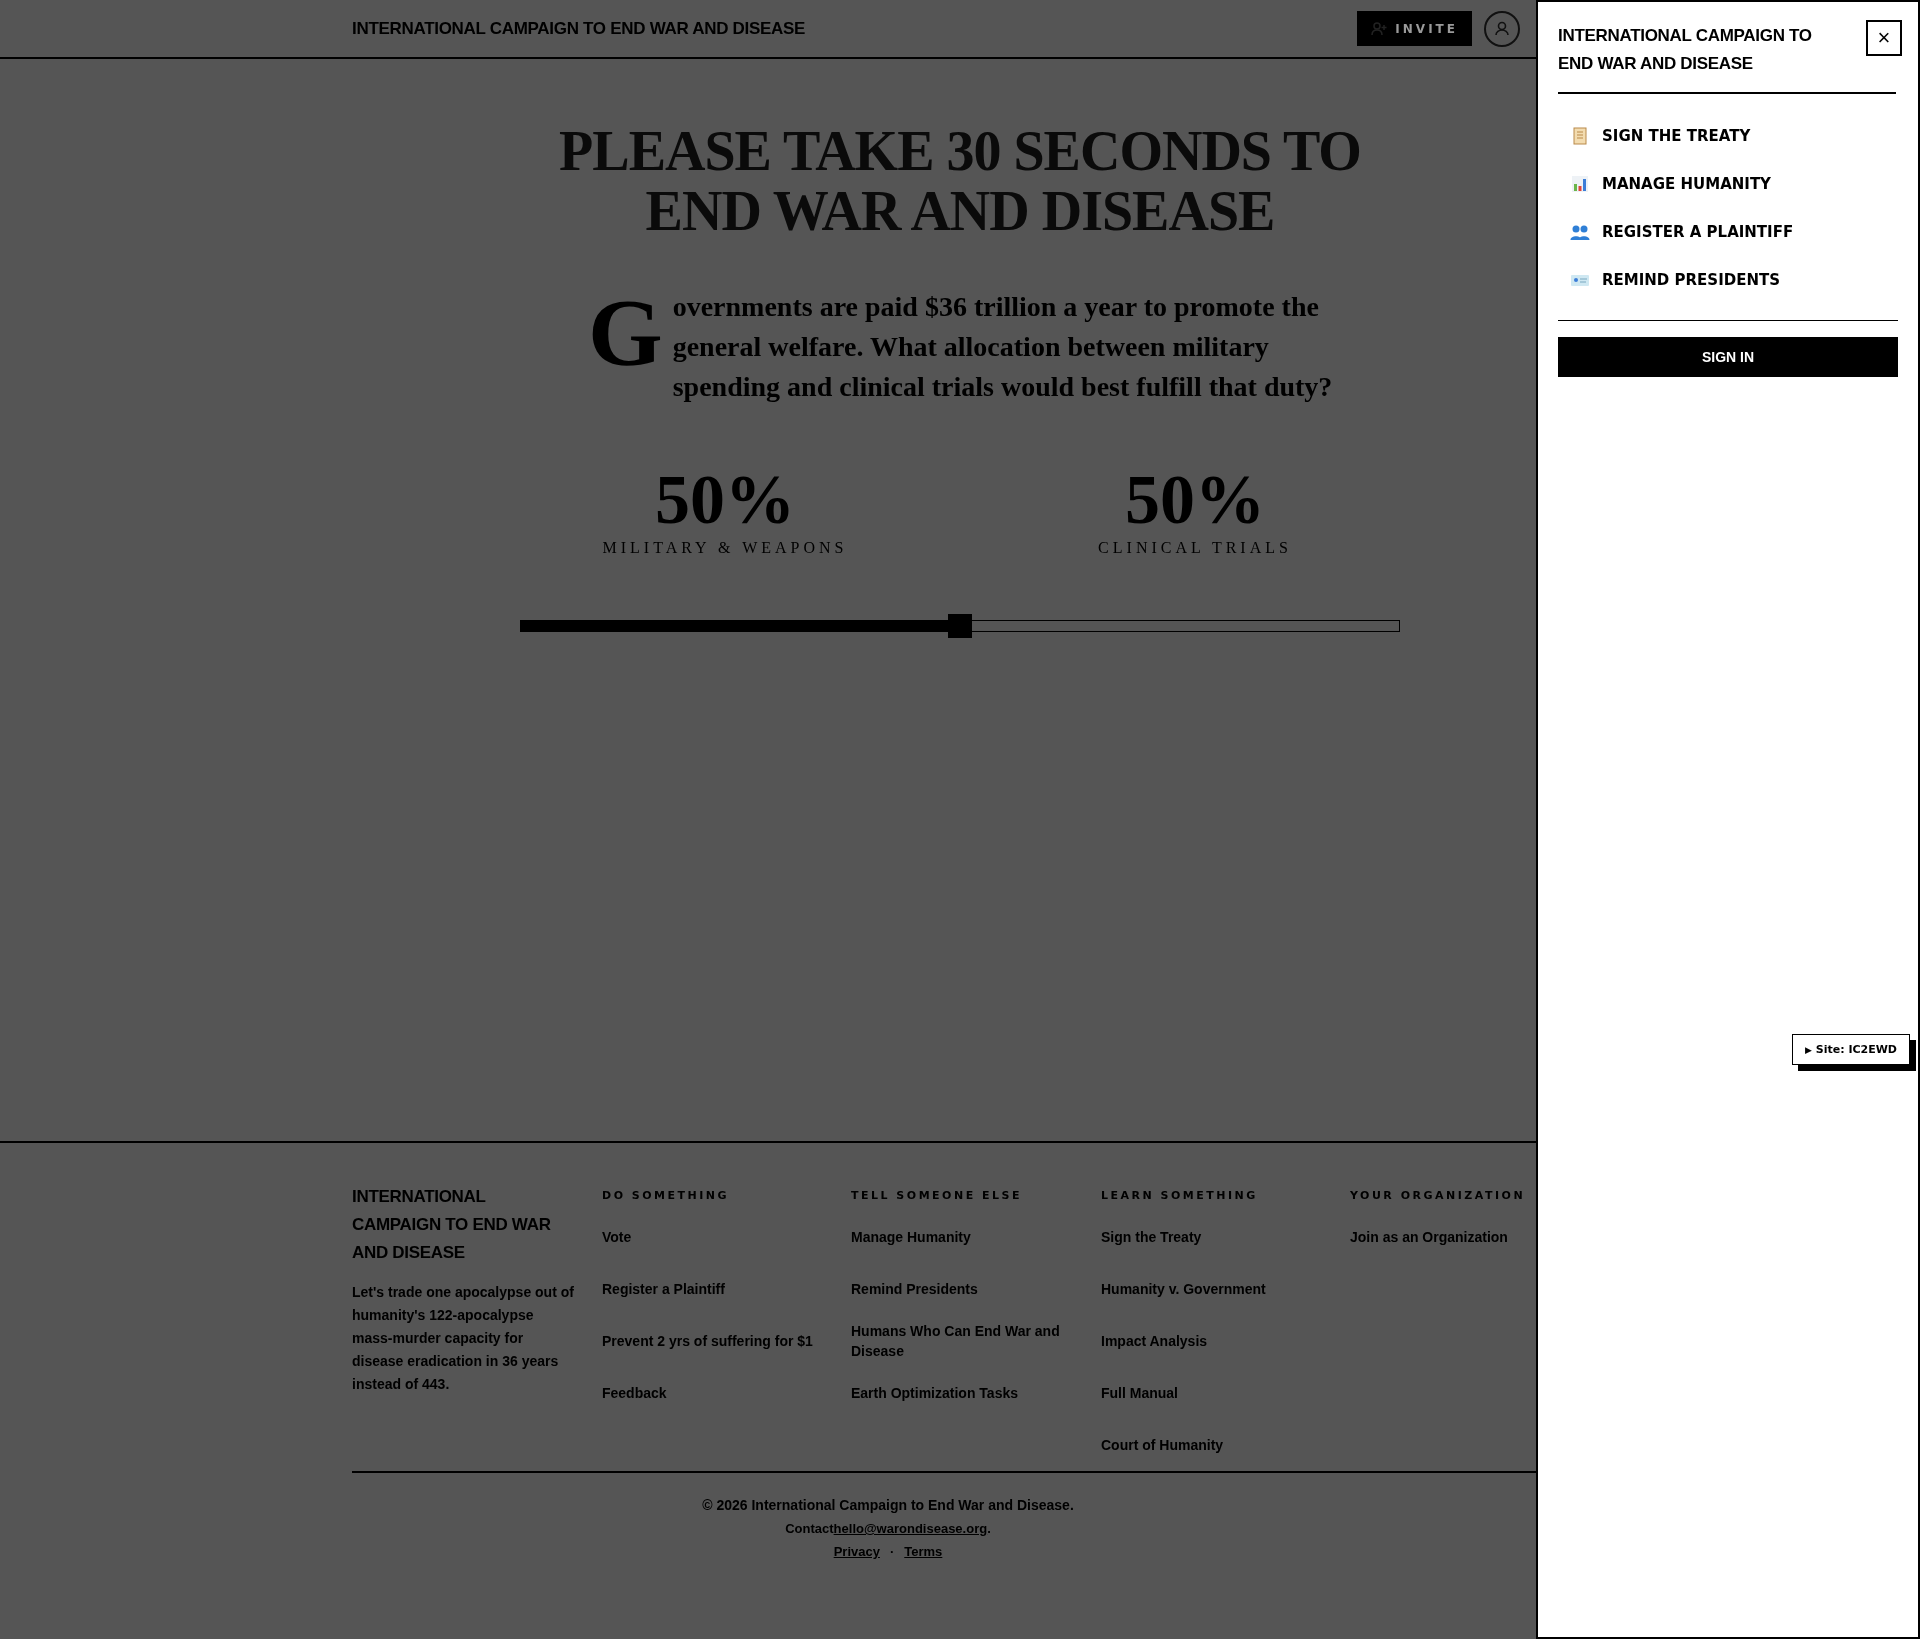 The width and height of the screenshot is (1920, 1639). What do you see at coordinates (579, 28) in the screenshot?
I see `site-title: INTERNATIONAL CAMPAIGN TO END WAR AND DISEASE` at bounding box center [579, 28].